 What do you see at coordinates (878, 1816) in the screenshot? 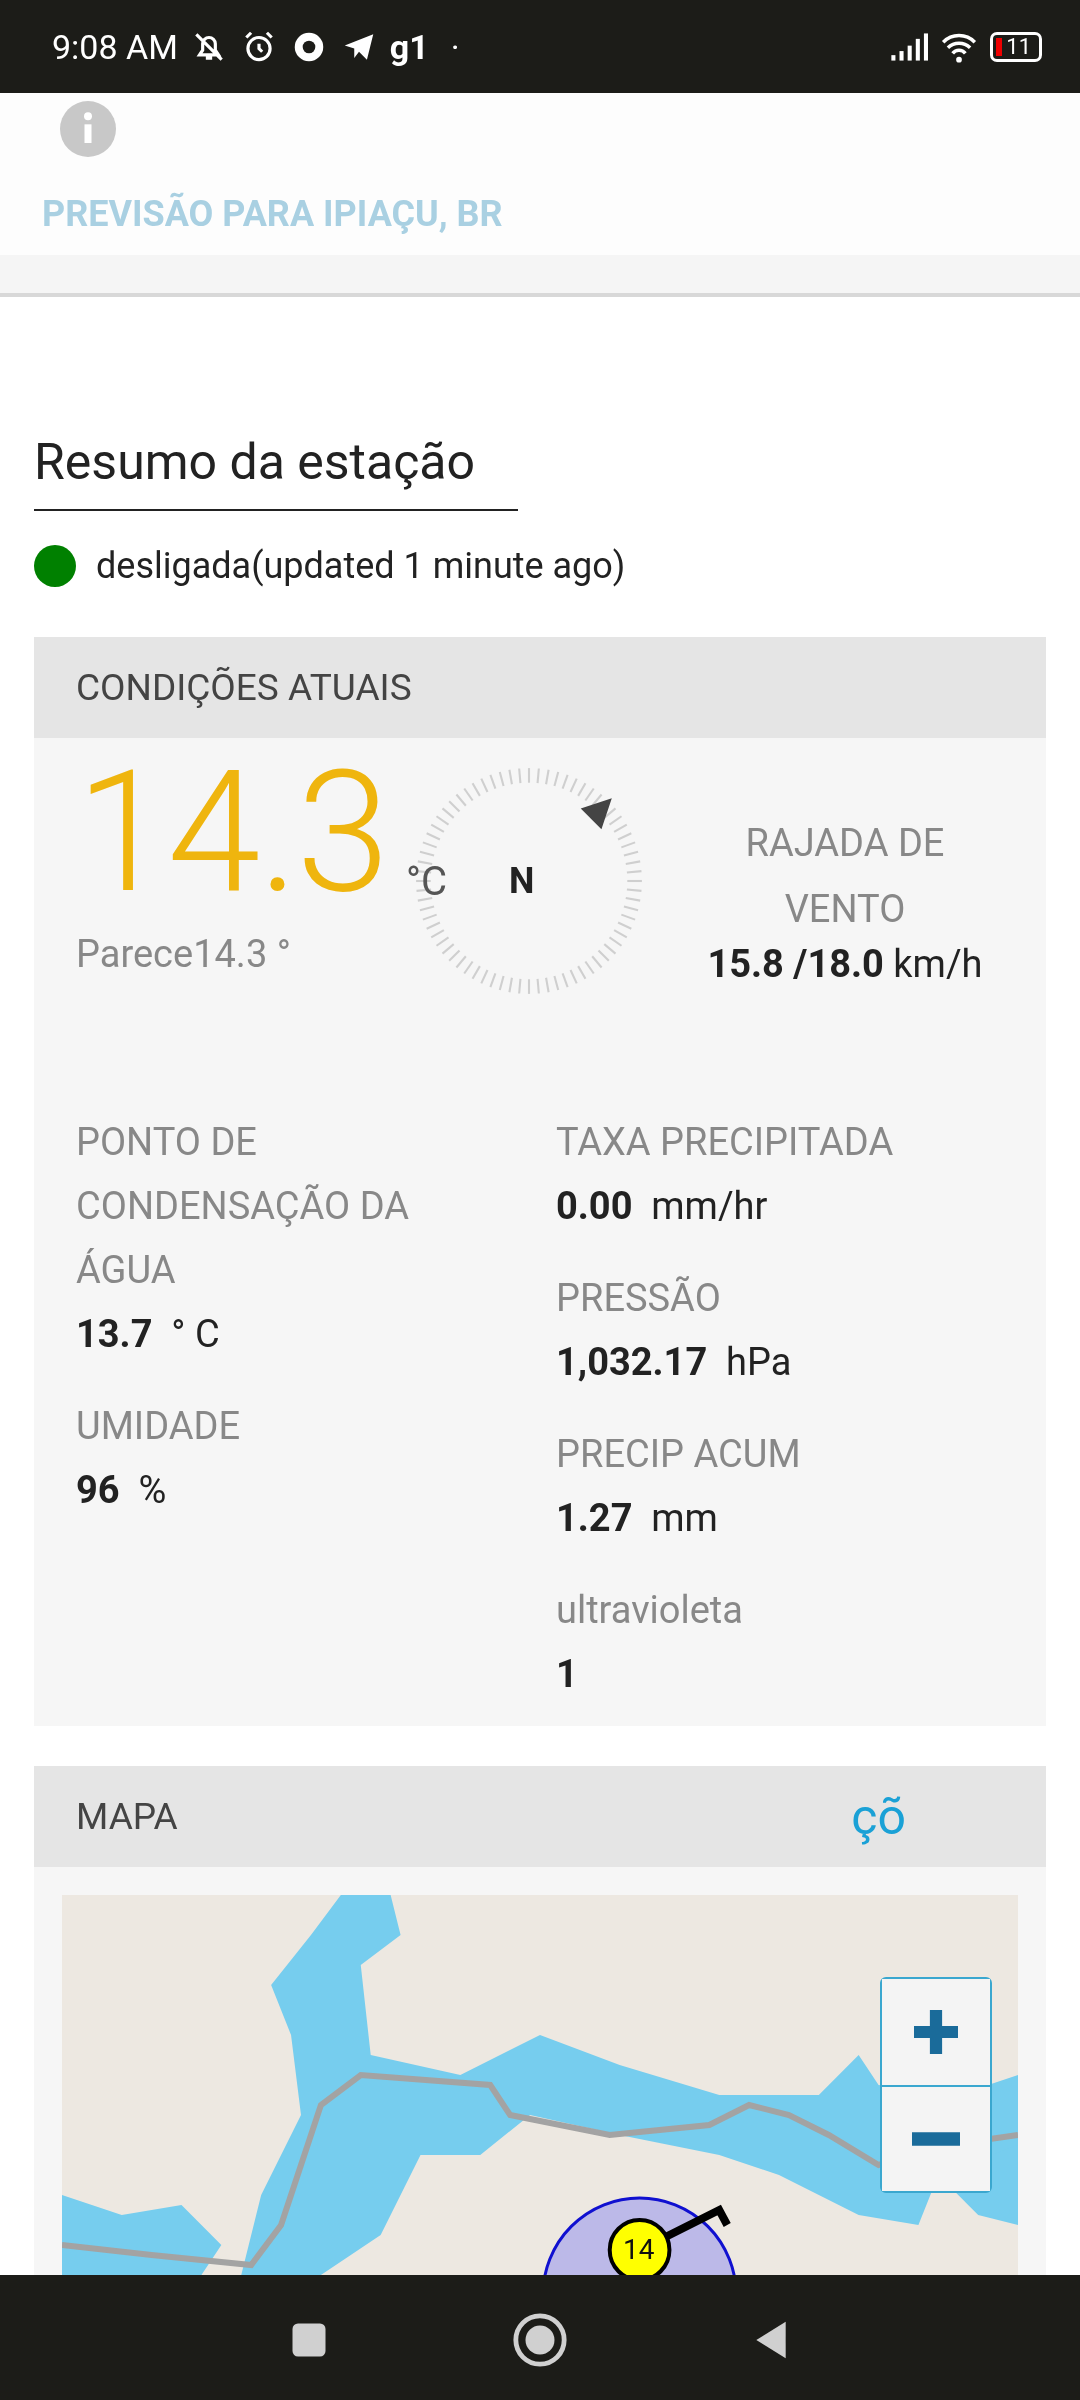
I see `map-link: çõ` at bounding box center [878, 1816].